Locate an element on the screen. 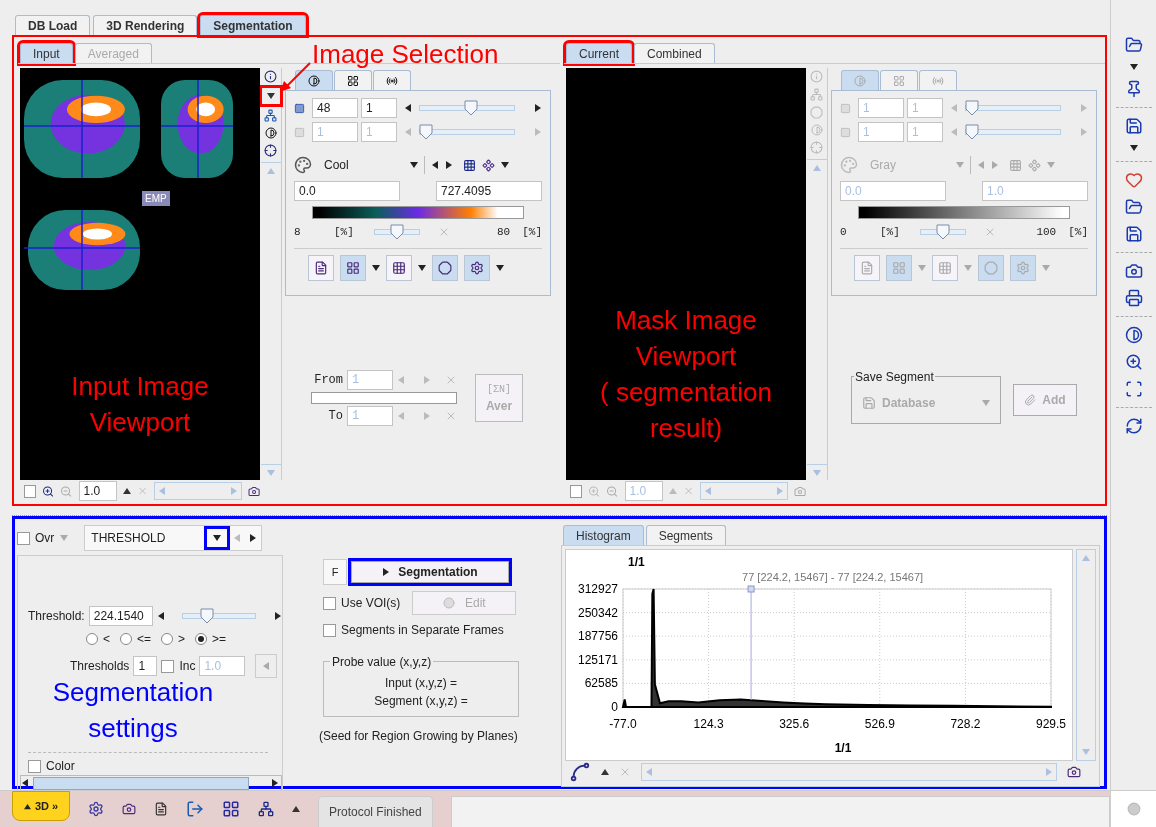 The image size is (1156, 827). tab: Input is located at coordinates (46, 53).